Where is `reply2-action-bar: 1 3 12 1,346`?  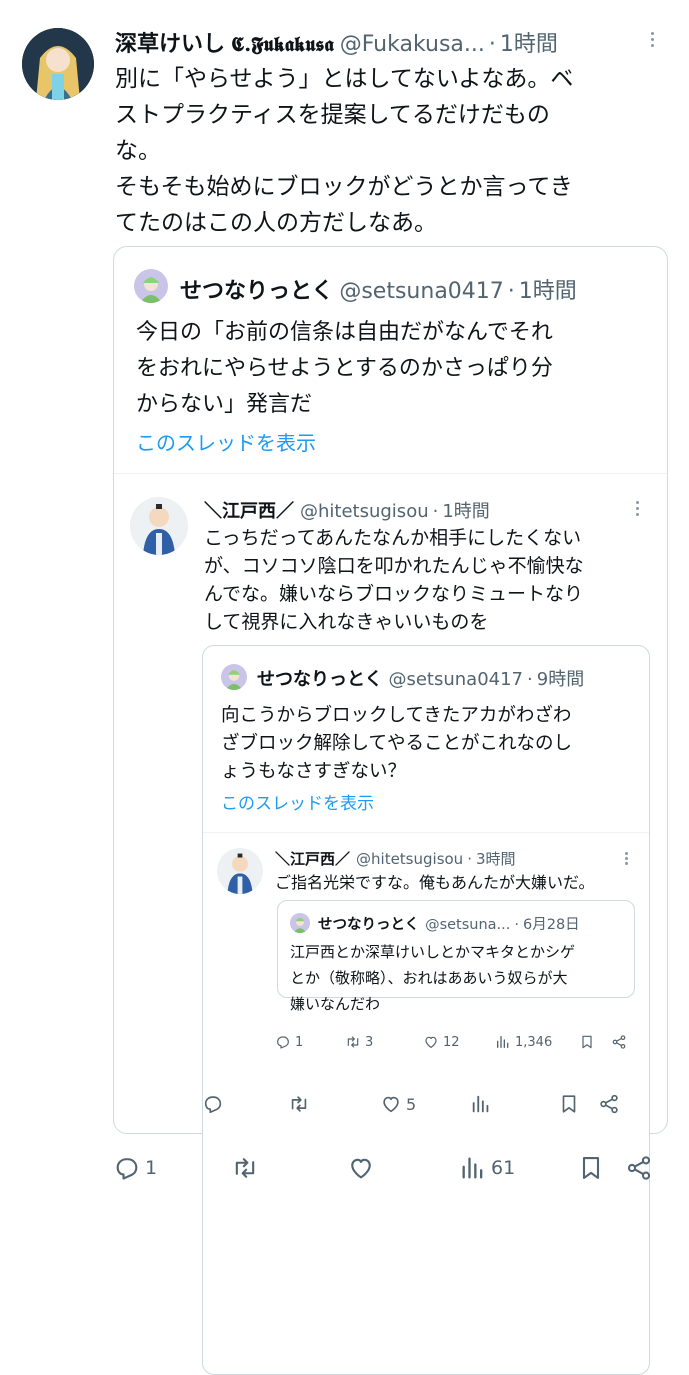
reply2-action-bar: 1 3 12 1,346 is located at coordinates (455, 1042).